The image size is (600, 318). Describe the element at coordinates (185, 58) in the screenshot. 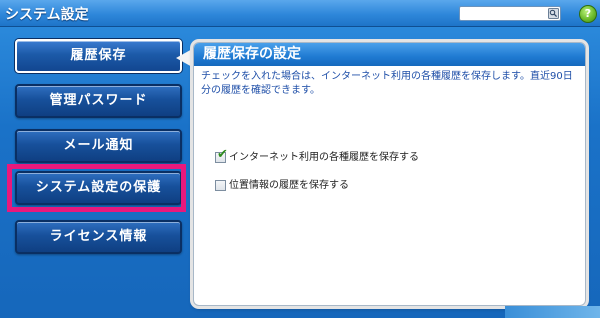

I see `panel-pointer` at that location.